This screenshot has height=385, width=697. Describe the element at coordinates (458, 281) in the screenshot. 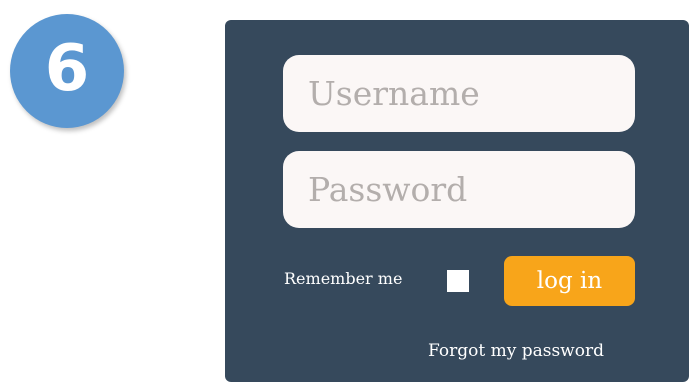

I see `remember-me-checkbox` at that location.